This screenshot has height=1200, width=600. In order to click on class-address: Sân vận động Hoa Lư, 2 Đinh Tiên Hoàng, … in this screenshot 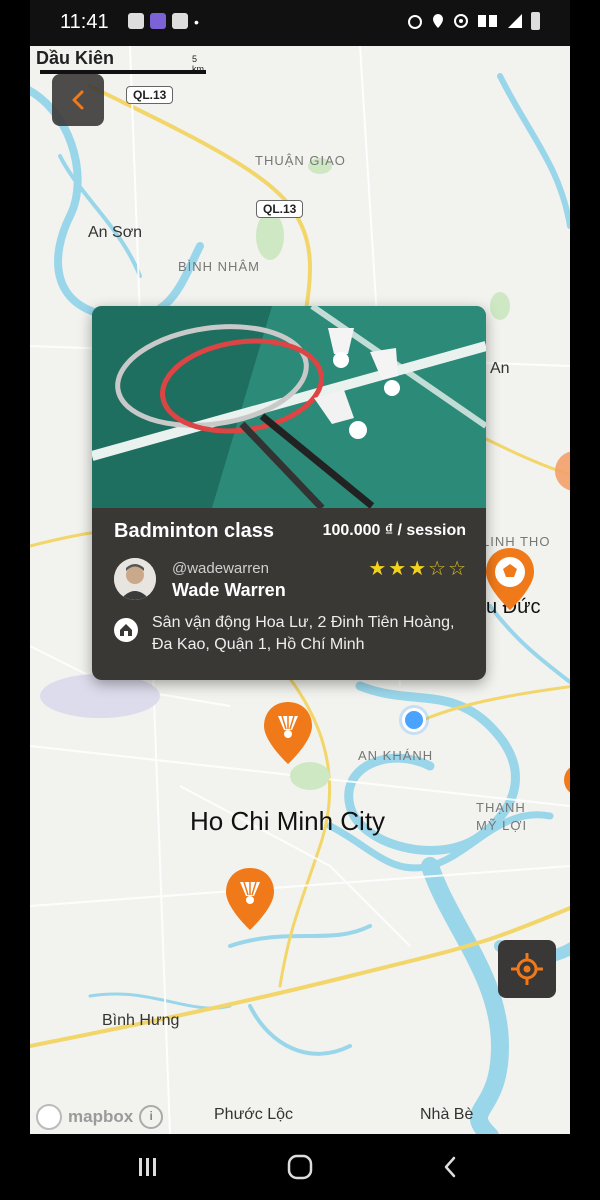, I will do `click(303, 633)`.